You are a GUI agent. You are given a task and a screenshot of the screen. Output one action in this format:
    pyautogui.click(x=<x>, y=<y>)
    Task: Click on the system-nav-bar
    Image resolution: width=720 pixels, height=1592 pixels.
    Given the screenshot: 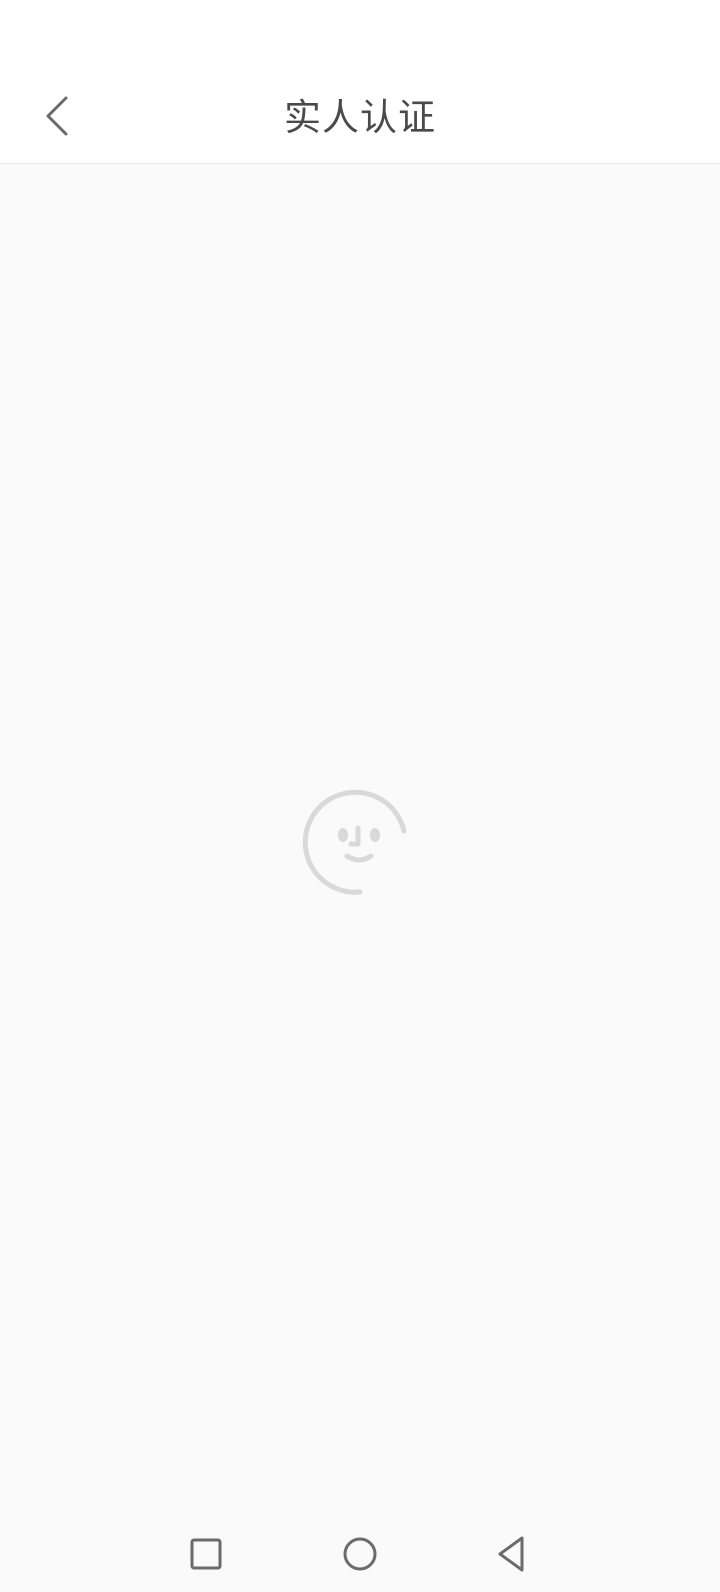 What is the action you would take?
    pyautogui.click(x=360, y=1554)
    